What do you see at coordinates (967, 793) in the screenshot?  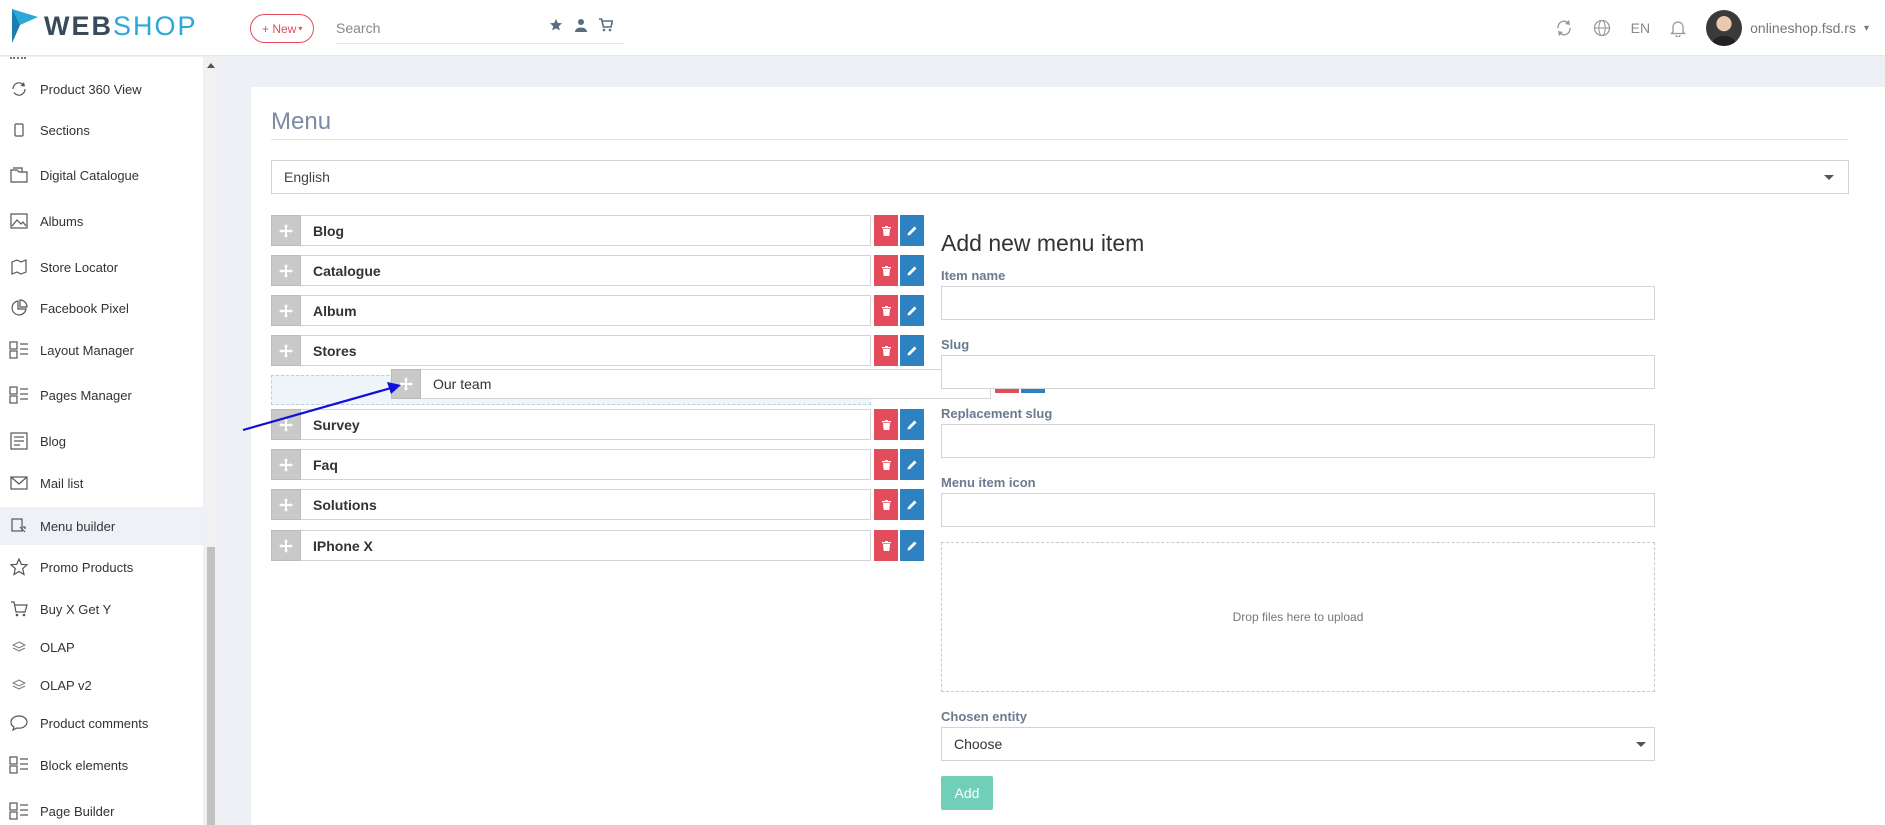 I see `add-button: Add` at bounding box center [967, 793].